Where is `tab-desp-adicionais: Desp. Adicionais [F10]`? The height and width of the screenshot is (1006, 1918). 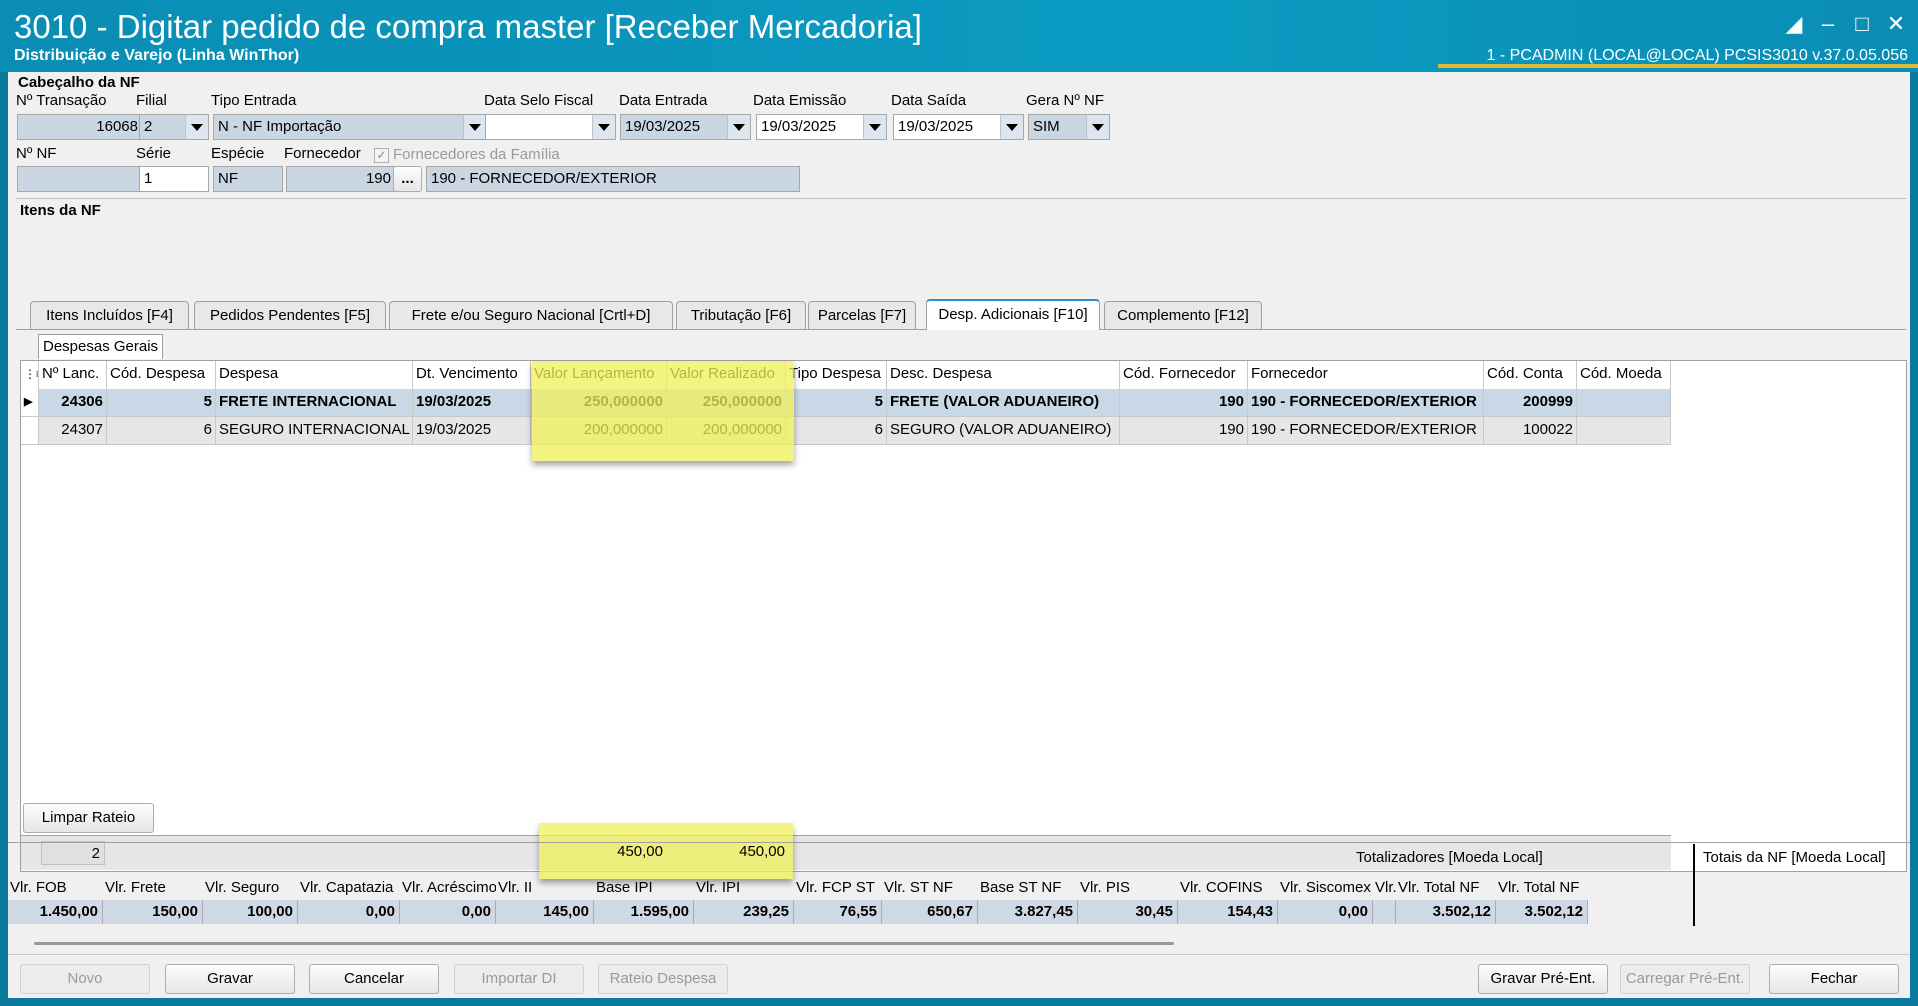 tab-desp-adicionais: Desp. Adicionais [F10] is located at coordinates (1013, 314).